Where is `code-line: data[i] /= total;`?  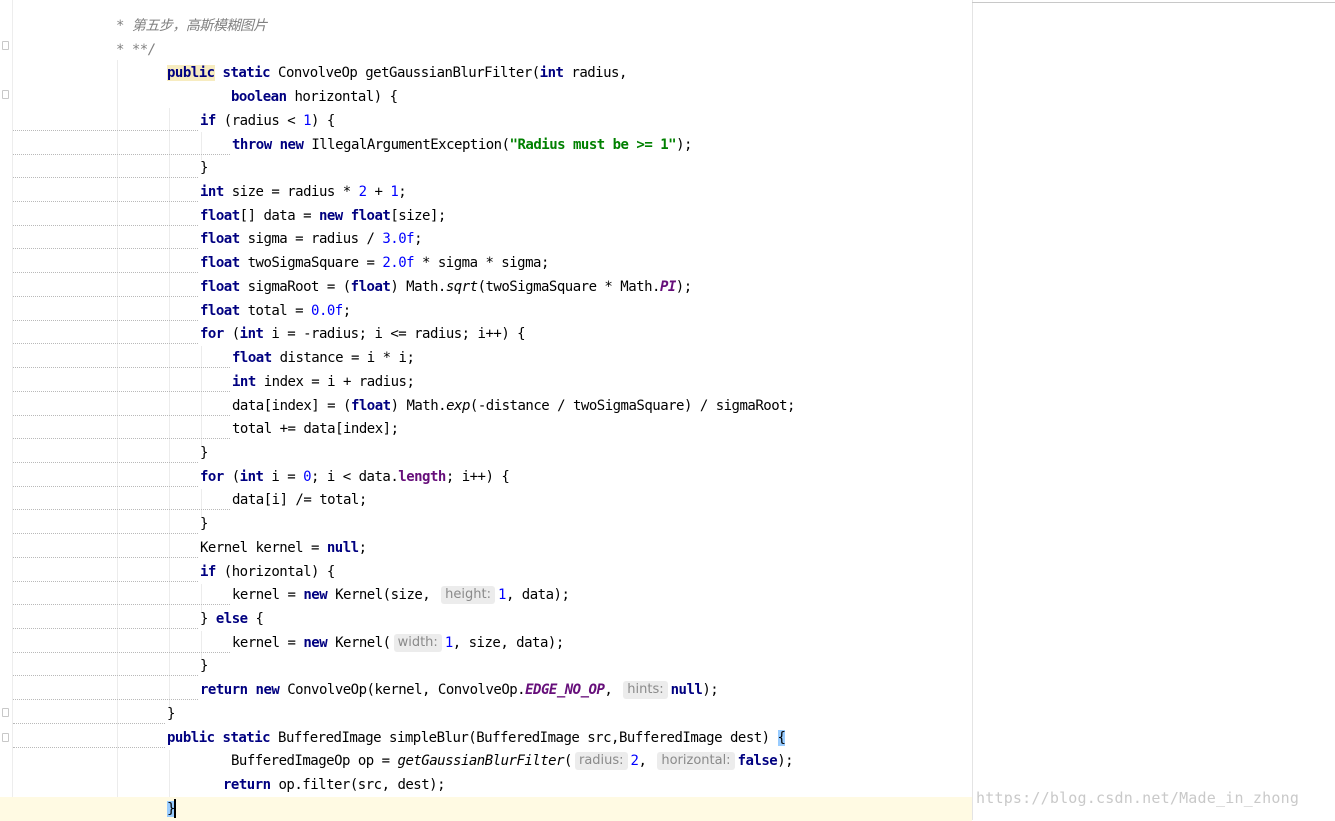
code-line: data[i] /= total; is located at coordinates (486, 500).